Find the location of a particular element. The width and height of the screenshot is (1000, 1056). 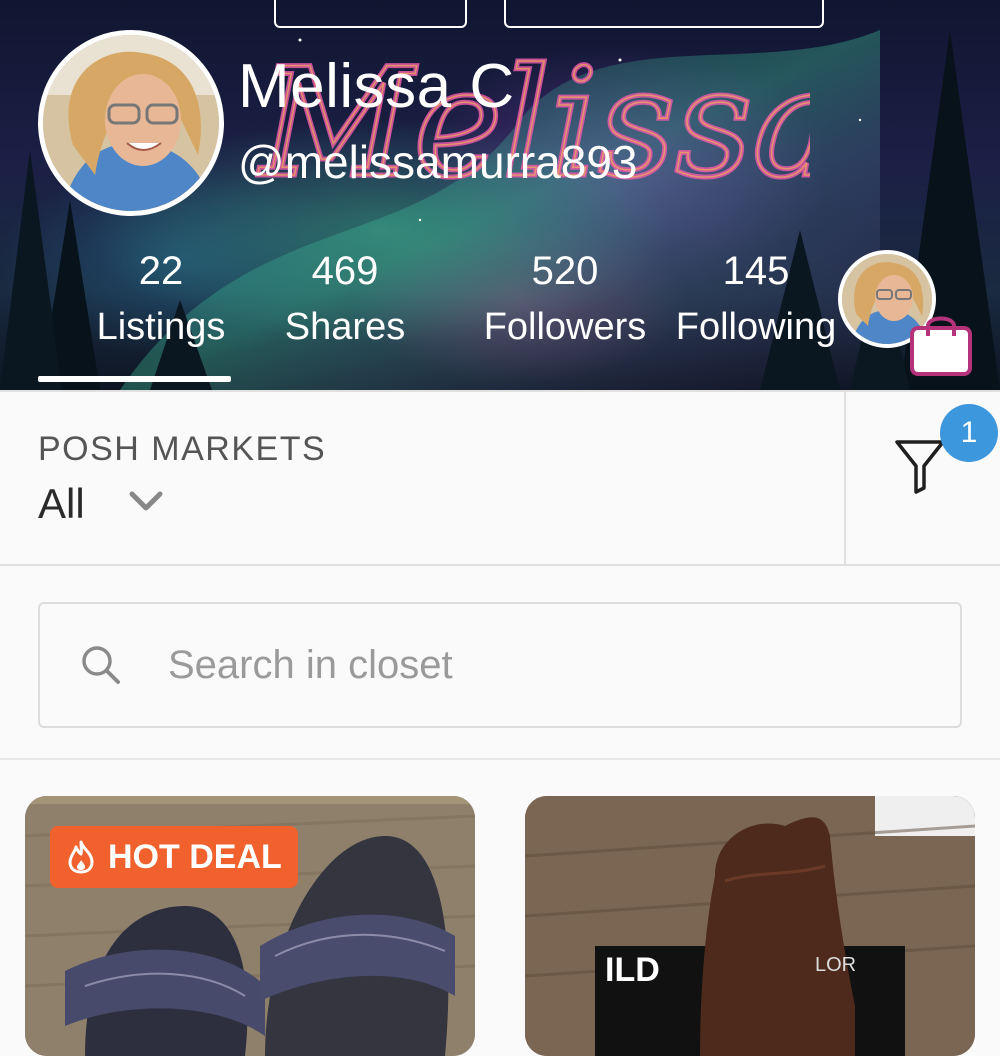

svg-text: LOR is located at coordinates (835, 965).